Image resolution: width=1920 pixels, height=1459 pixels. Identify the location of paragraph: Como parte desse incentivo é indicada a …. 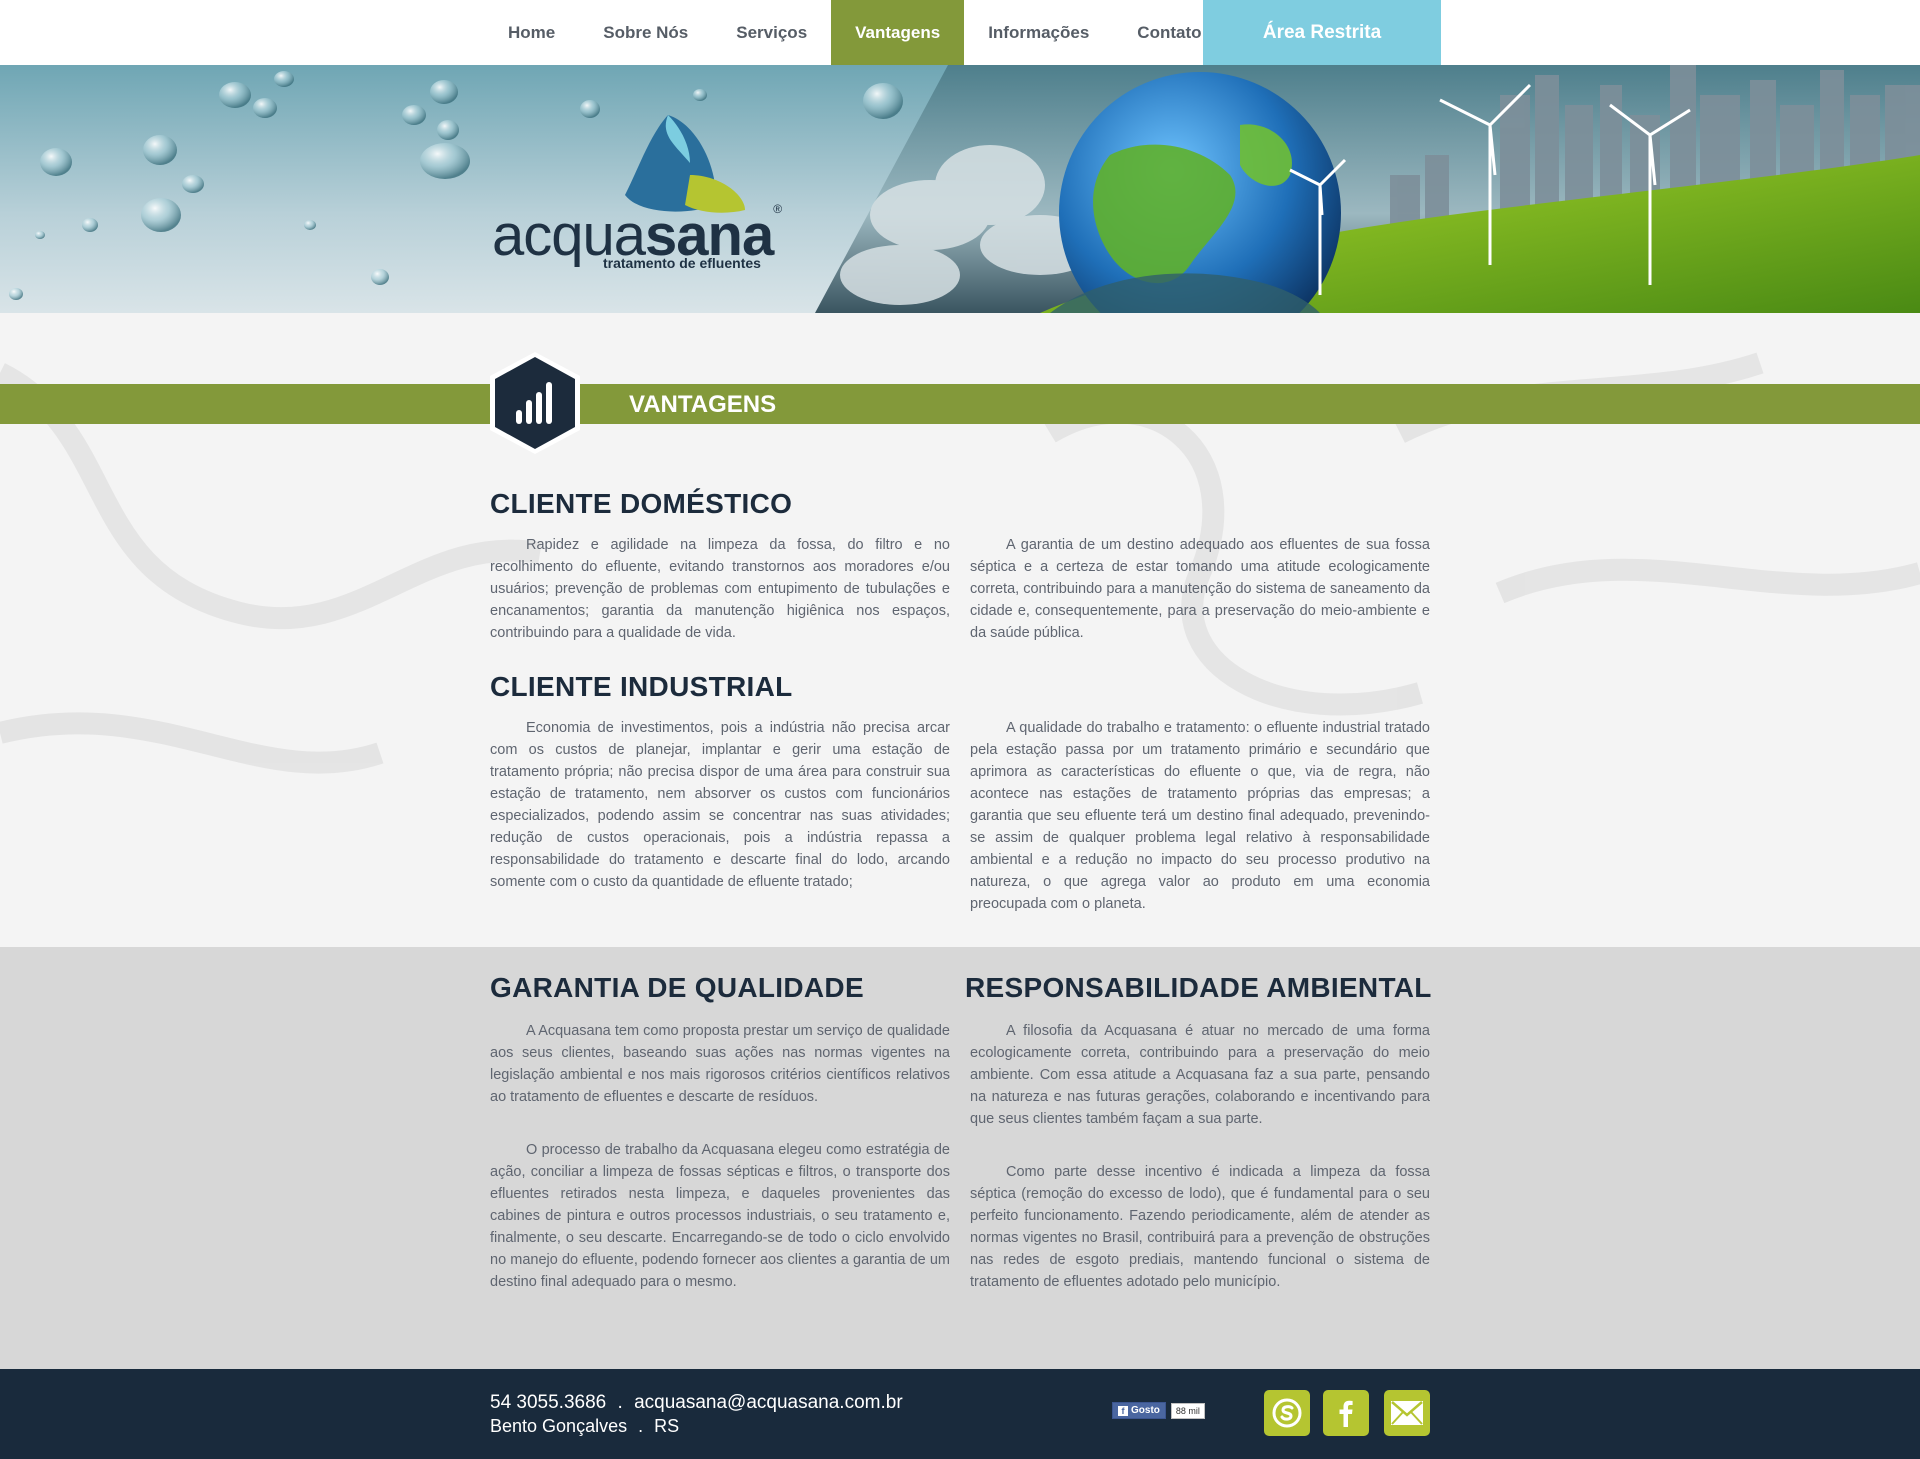
(1200, 1227).